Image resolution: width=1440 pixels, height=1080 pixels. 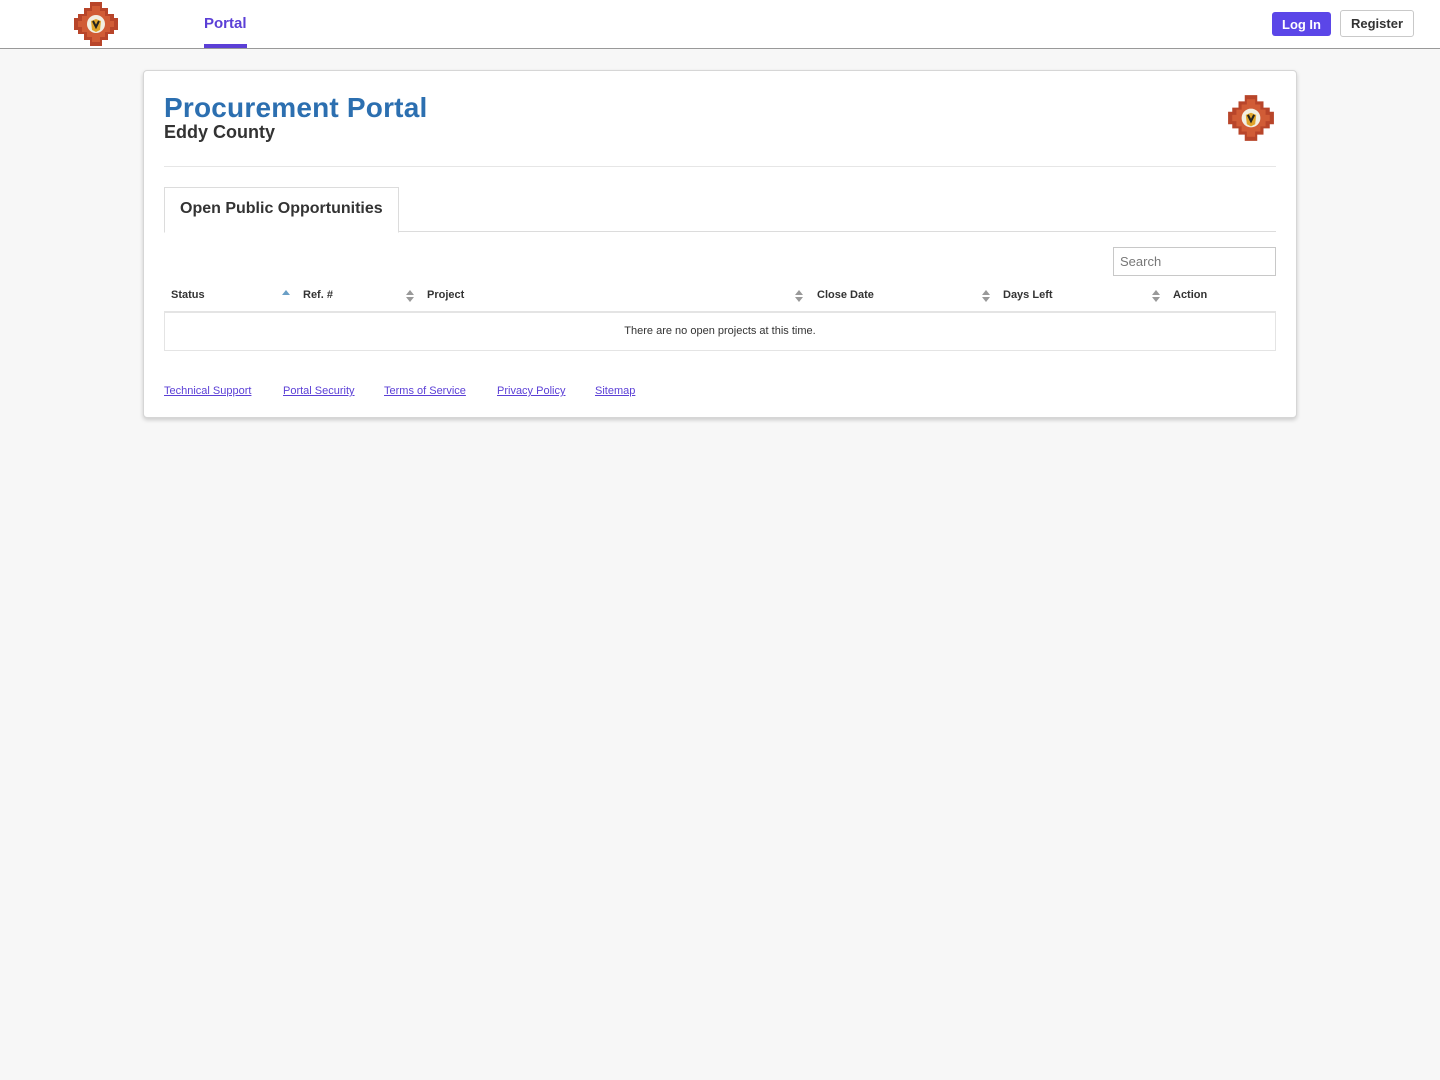 What do you see at coordinates (188, 297) in the screenshot?
I see `column-header-status: Status` at bounding box center [188, 297].